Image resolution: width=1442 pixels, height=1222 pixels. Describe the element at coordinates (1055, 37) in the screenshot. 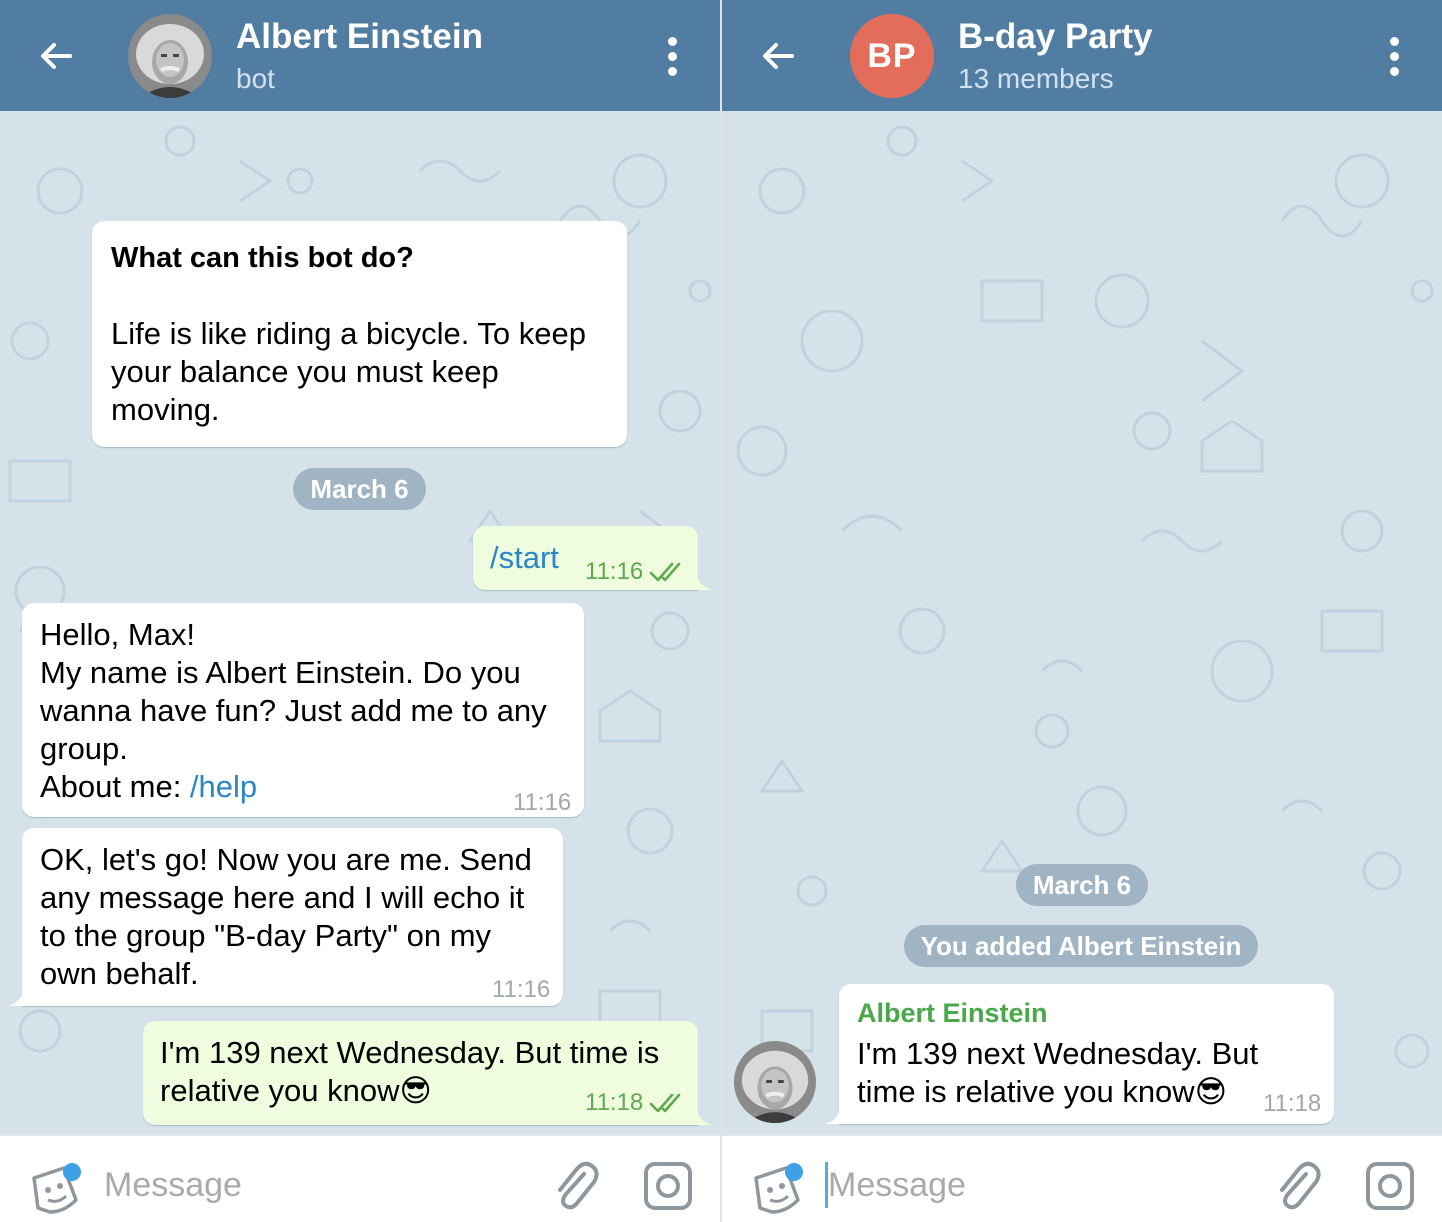

I see `chat-title: B-day Party` at that location.